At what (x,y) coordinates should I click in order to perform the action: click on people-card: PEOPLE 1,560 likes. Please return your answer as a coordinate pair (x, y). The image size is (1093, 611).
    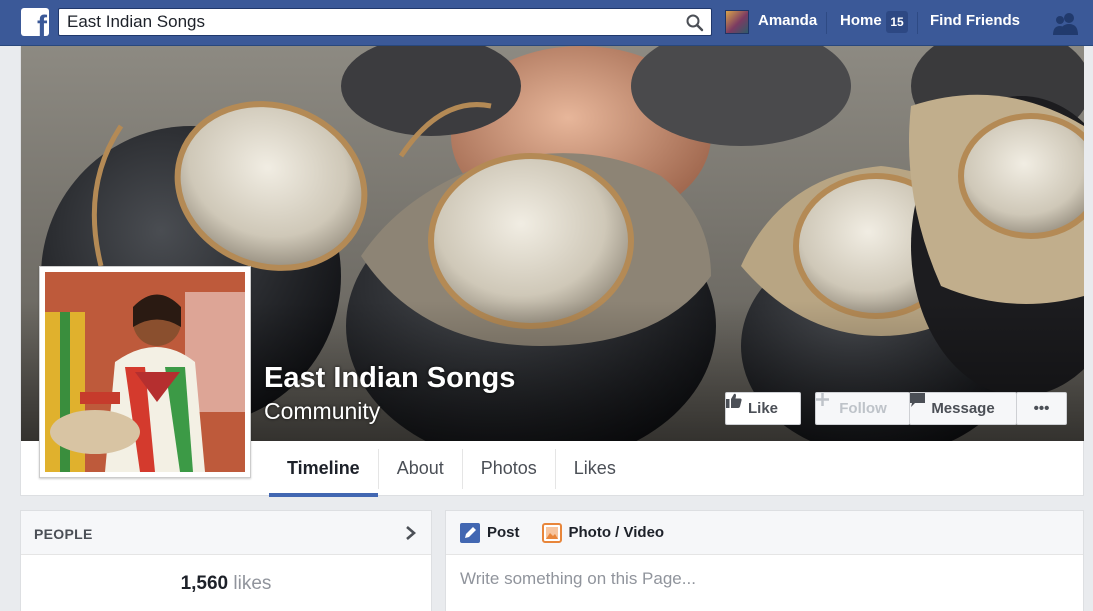
    Looking at the image, I should click on (226, 560).